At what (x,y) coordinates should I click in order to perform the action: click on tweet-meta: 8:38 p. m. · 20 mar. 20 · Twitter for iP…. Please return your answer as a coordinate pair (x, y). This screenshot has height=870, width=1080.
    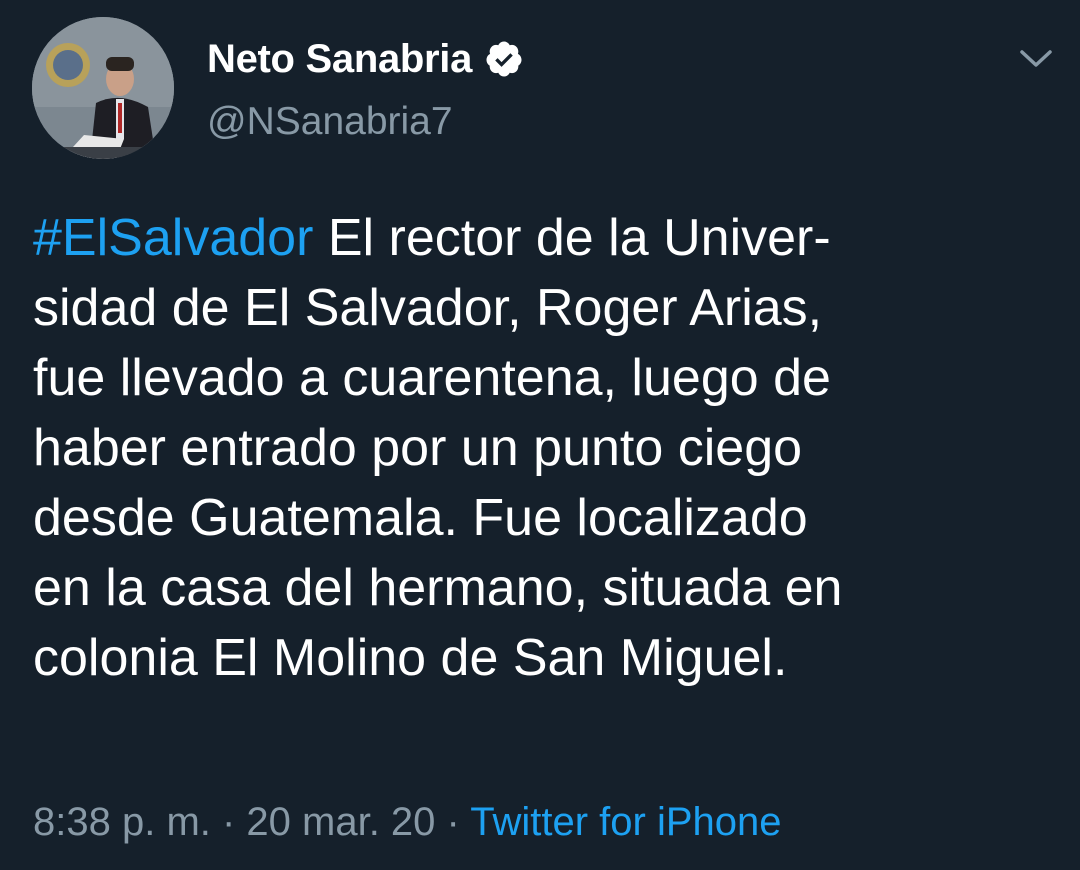
    Looking at the image, I should click on (407, 822).